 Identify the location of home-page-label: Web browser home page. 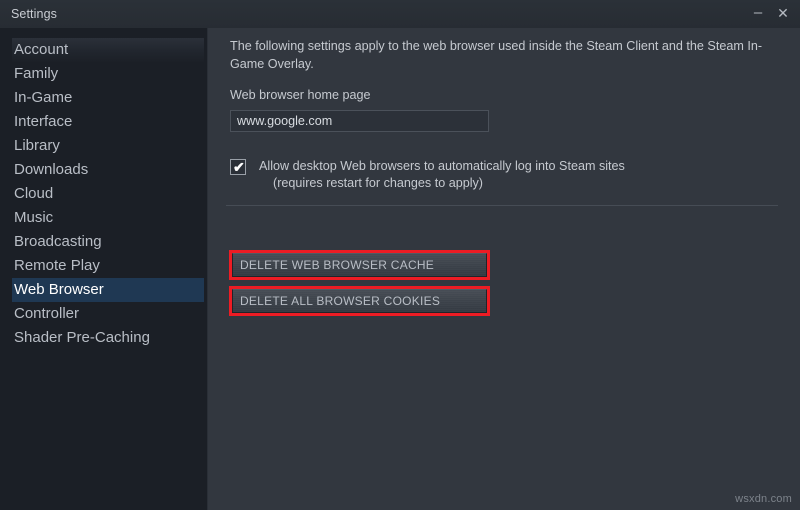
(300, 95).